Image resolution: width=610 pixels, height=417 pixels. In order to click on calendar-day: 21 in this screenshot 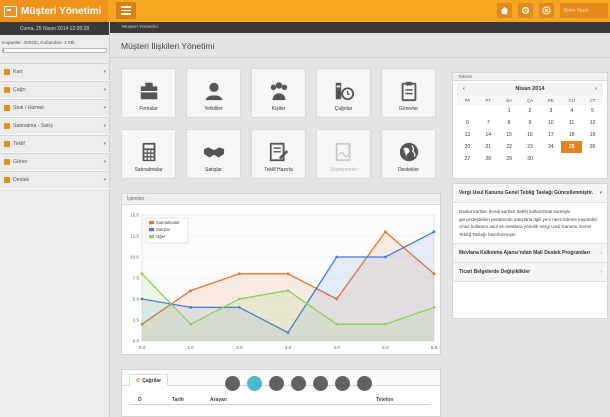, I will do `click(488, 147)`.